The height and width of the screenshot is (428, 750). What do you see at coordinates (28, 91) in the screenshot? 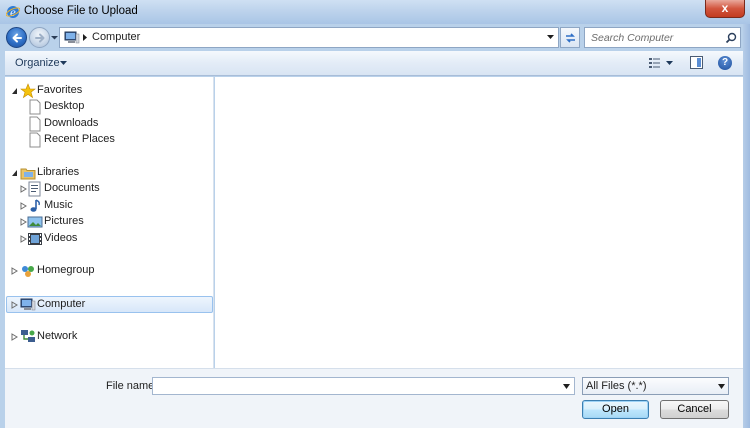
I see `star-icon` at bounding box center [28, 91].